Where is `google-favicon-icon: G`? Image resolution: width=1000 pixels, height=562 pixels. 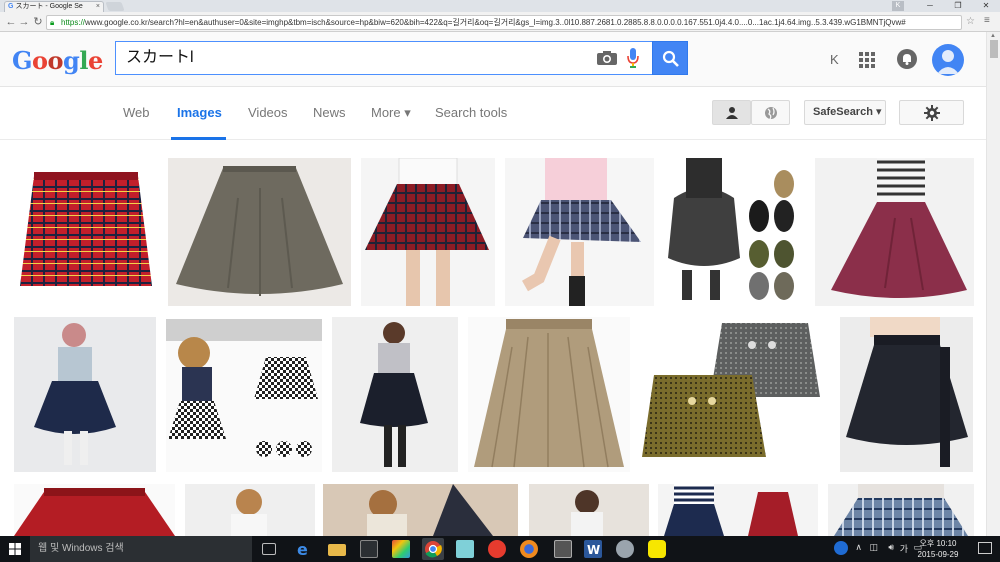
google-favicon-icon: G is located at coordinates (11, 6).